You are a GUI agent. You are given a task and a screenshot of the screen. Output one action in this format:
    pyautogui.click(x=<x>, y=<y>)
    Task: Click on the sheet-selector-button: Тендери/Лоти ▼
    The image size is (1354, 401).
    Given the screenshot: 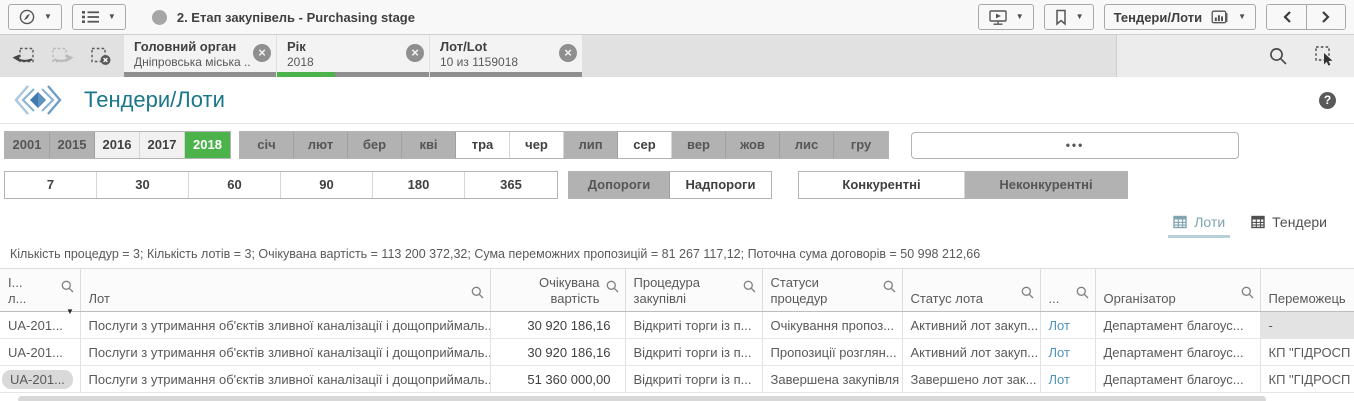 What is the action you would take?
    pyautogui.click(x=1179, y=17)
    